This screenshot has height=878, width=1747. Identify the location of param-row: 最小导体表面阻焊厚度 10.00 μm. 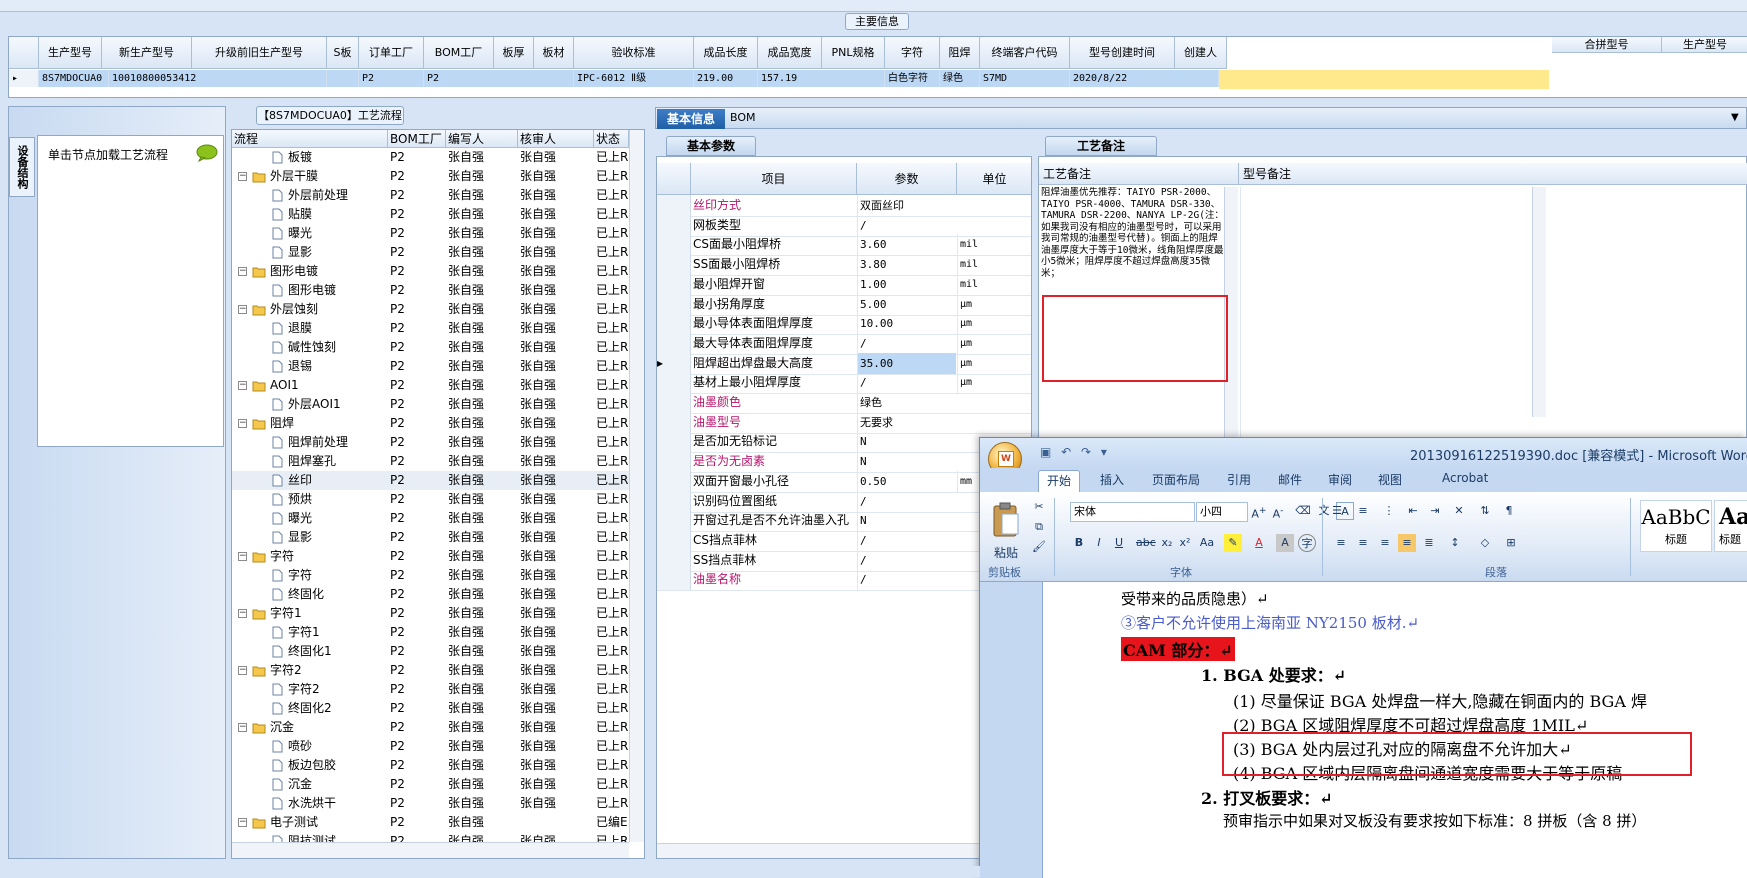
(844, 324).